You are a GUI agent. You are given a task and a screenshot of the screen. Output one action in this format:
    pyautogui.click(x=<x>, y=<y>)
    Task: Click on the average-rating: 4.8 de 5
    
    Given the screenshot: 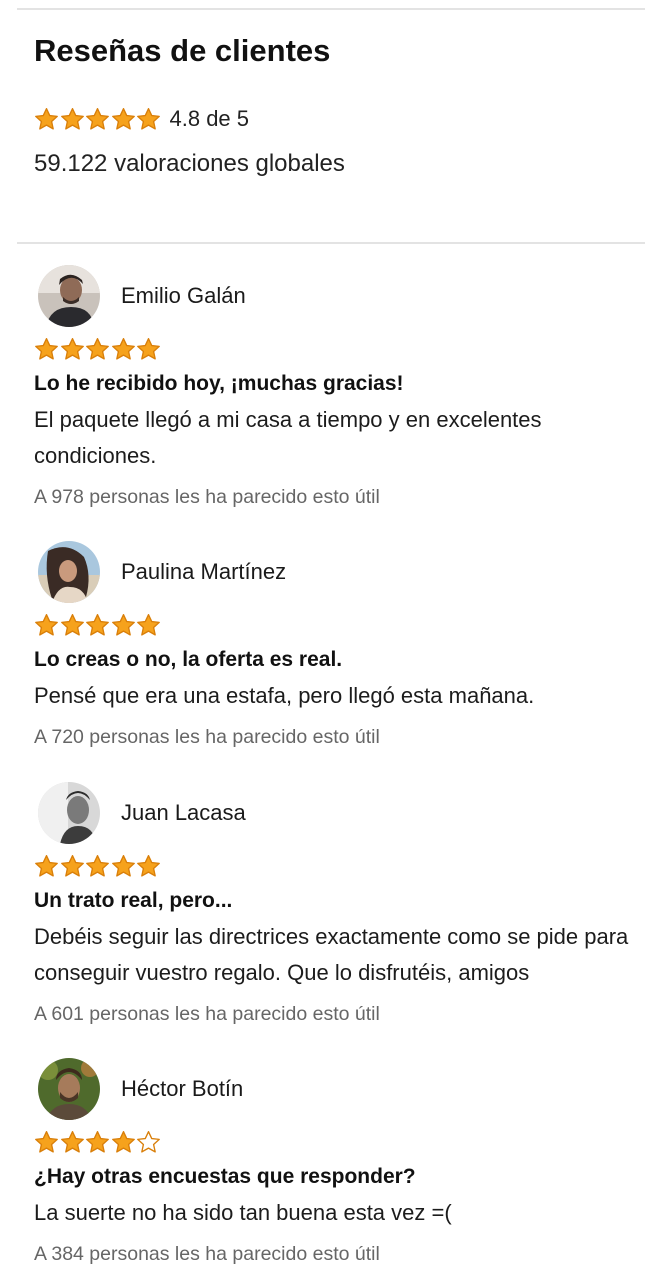 What is the action you would take?
    pyautogui.click(x=141, y=119)
    